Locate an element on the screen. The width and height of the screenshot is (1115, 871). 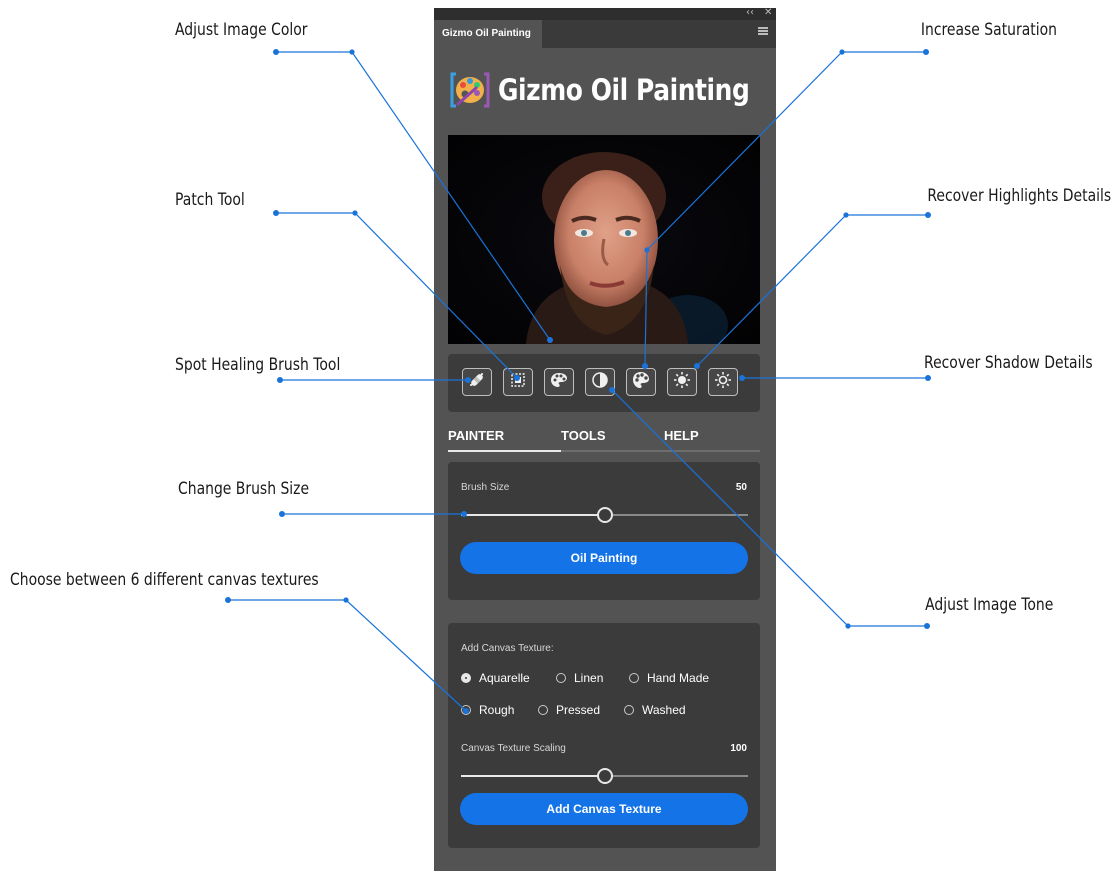
logo-title: Gizmo Oil Painting is located at coordinates (624, 90).